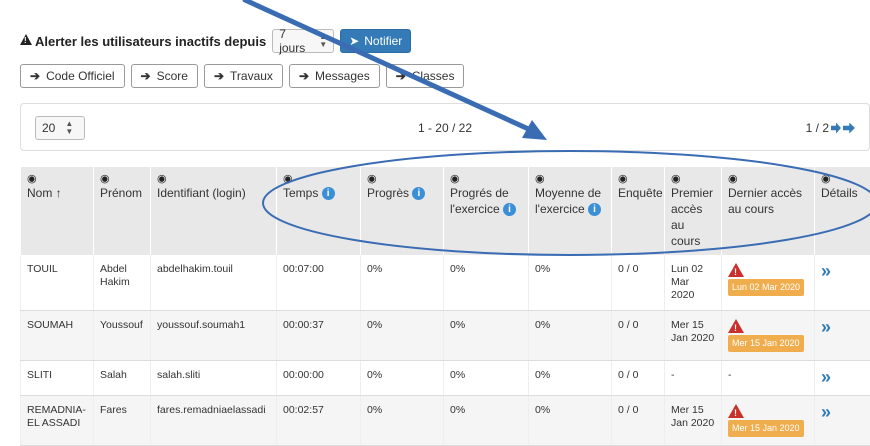  I want to click on travaux-button: ➔Travaux, so click(243, 76).